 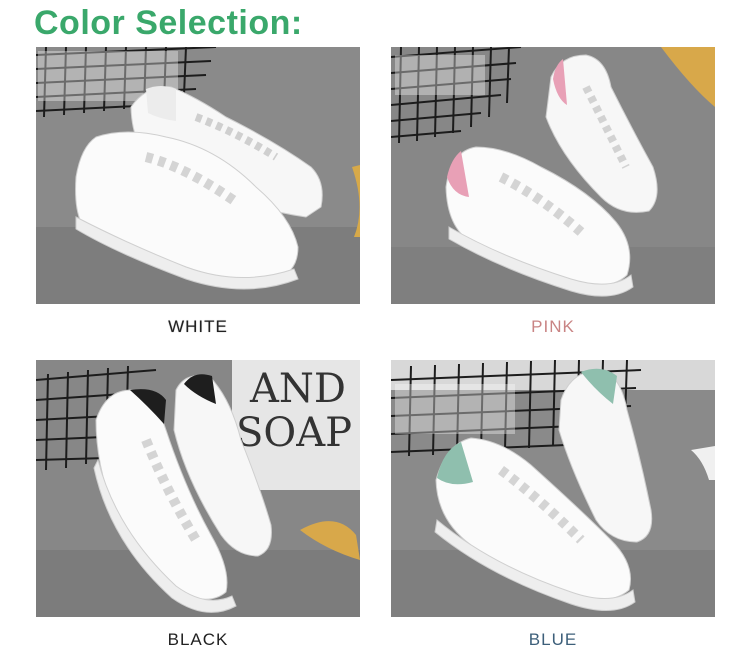 I want to click on color-label-blue: BLUE, so click(x=553, y=639).